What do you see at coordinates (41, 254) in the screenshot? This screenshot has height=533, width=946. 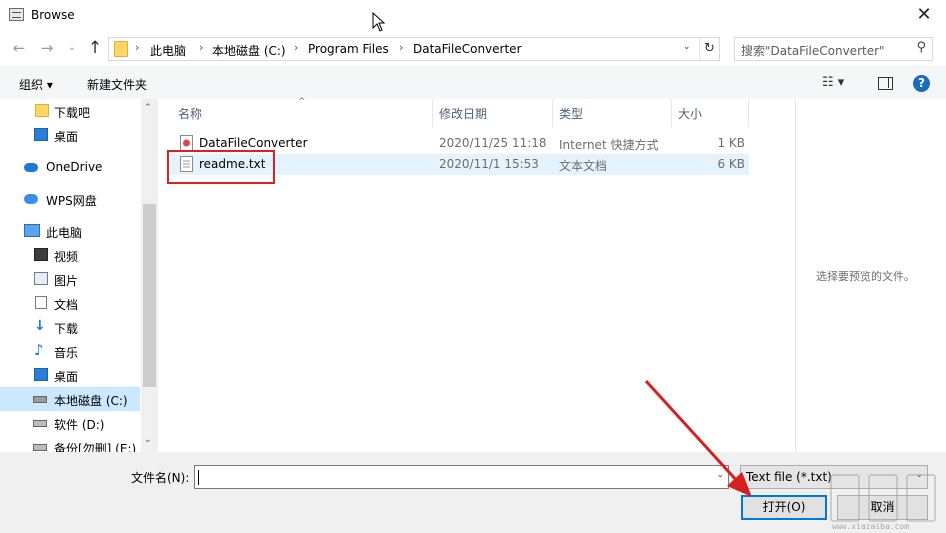 I see `video-icon` at bounding box center [41, 254].